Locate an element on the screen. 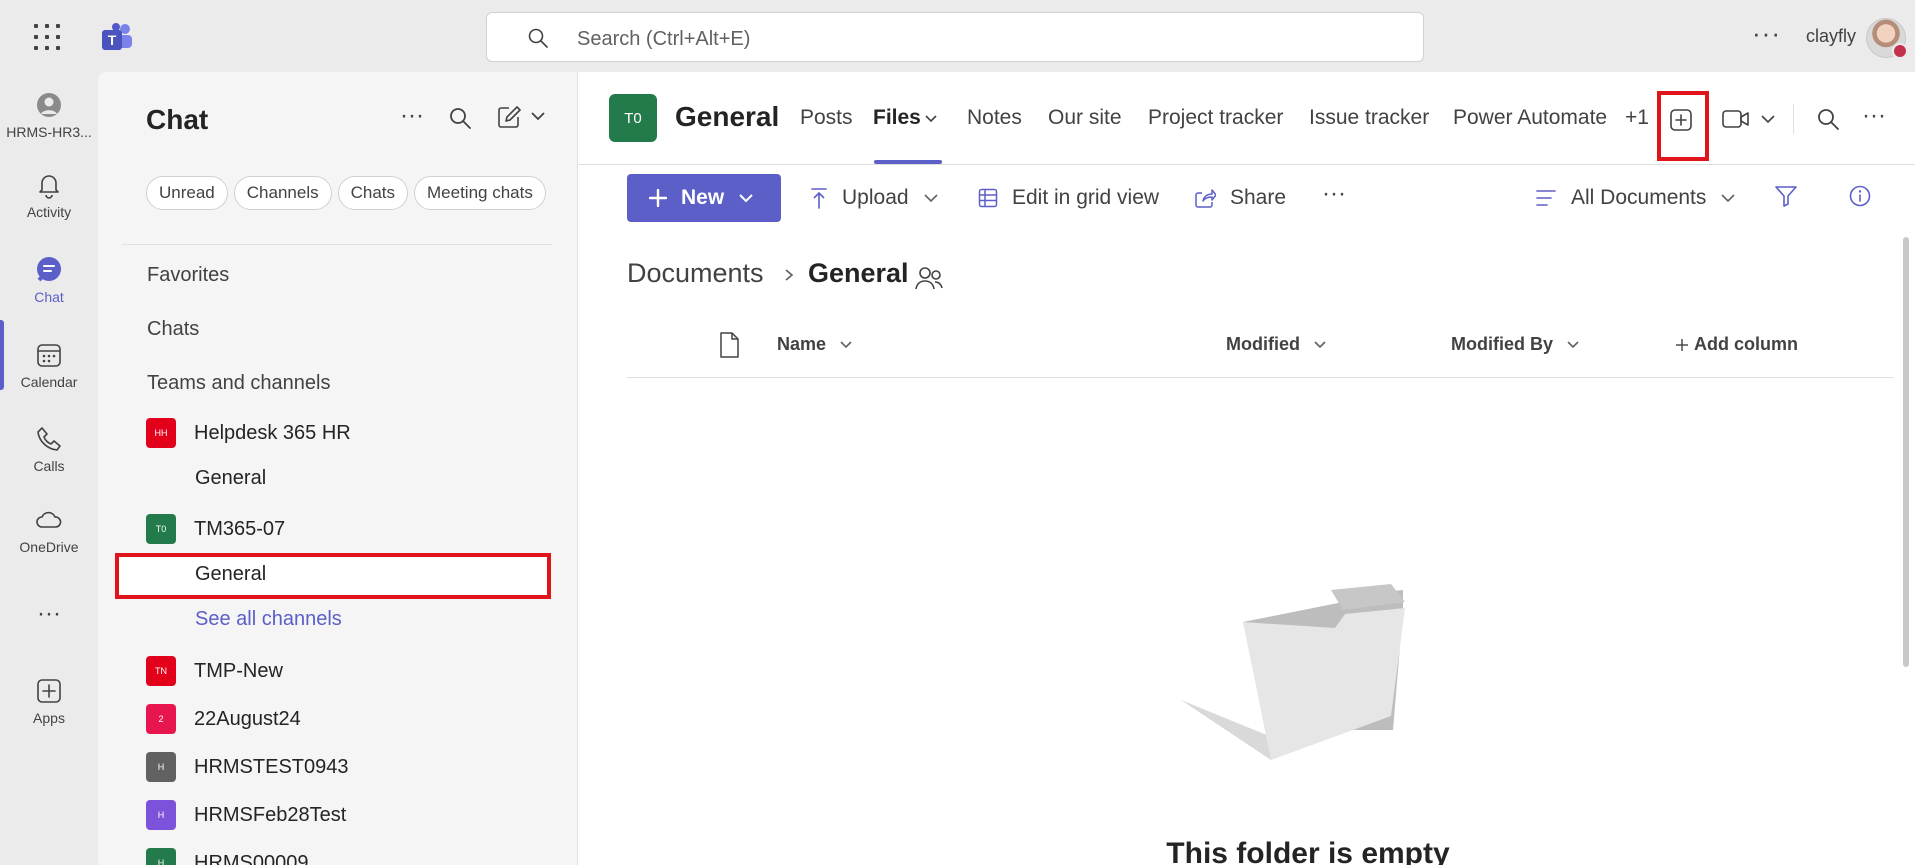  team-avatar: H is located at coordinates (161, 856).